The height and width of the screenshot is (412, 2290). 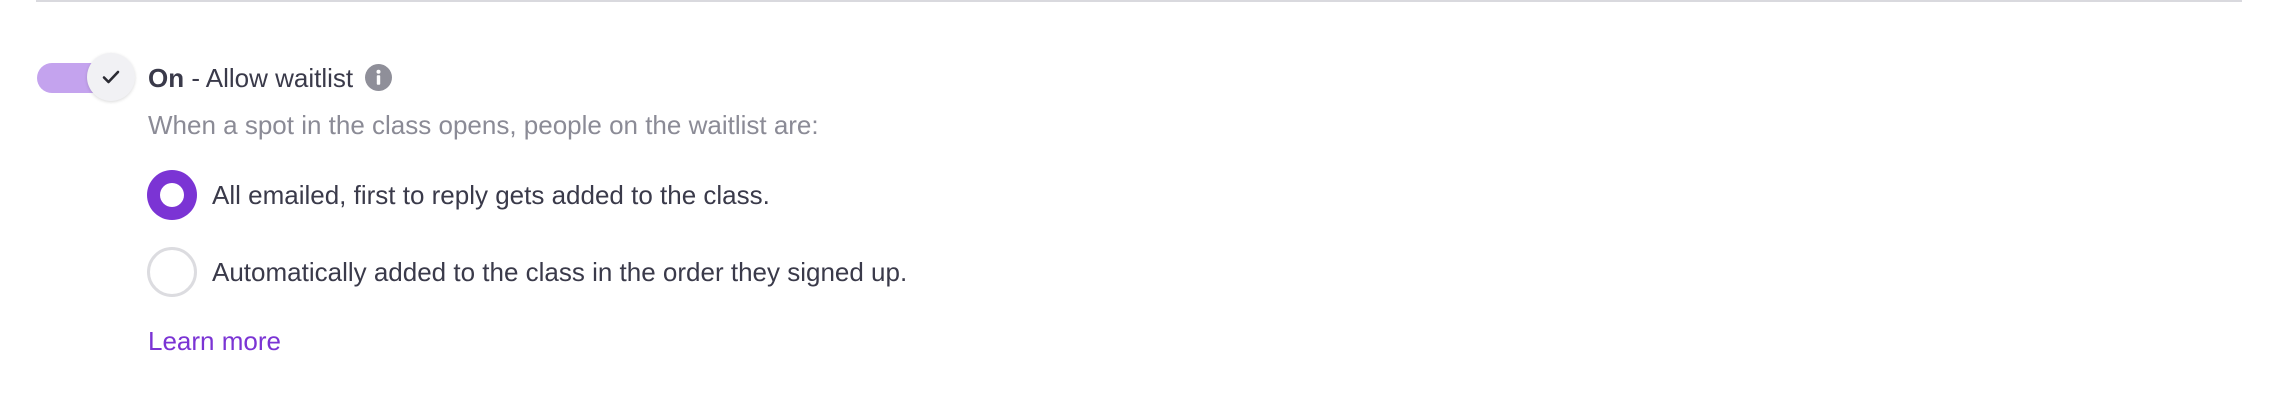 I want to click on toggle-label-text: - Allow waitlist, so click(x=269, y=77).